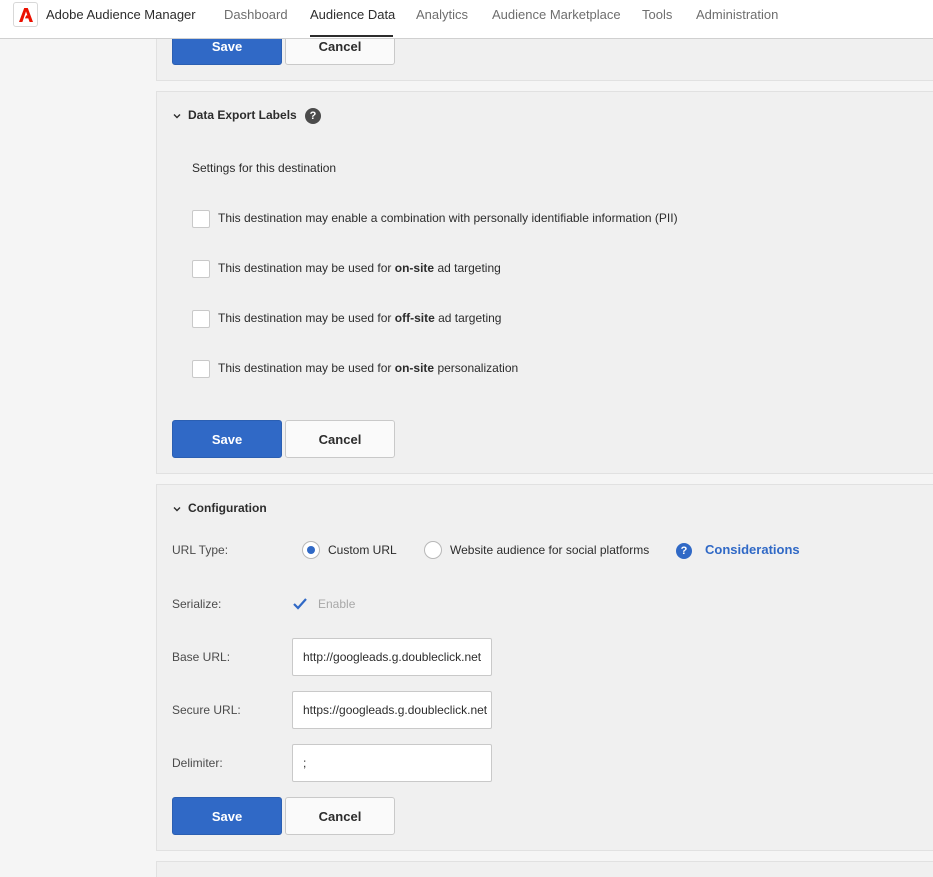 Image resolution: width=933 pixels, height=877 pixels. Describe the element at coordinates (556, 14) in the screenshot. I see `nav-item-audience-marketplace: Audience Marketplace` at that location.